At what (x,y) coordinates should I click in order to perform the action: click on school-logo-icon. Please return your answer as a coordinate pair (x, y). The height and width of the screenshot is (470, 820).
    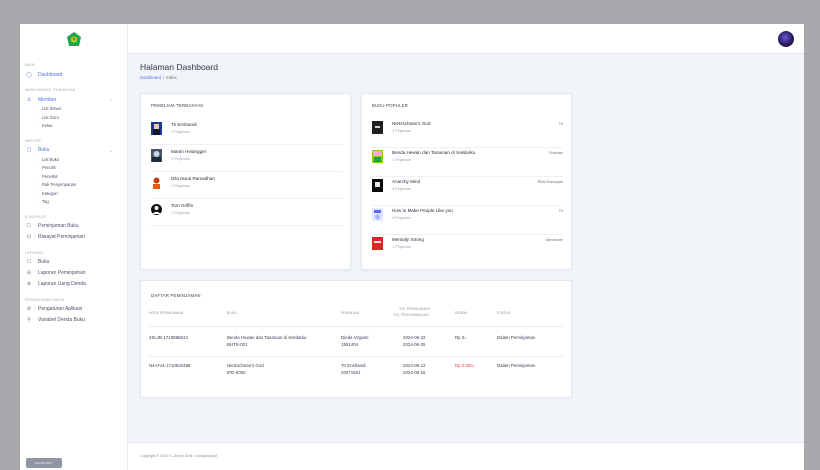
    Looking at the image, I should click on (73, 39).